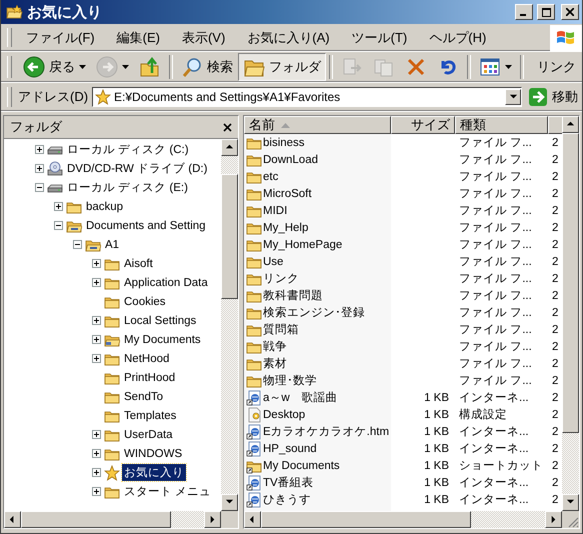 The image size is (583, 534). What do you see at coordinates (288, 37) in the screenshot?
I see `menu-item: お気に入り(A)` at bounding box center [288, 37].